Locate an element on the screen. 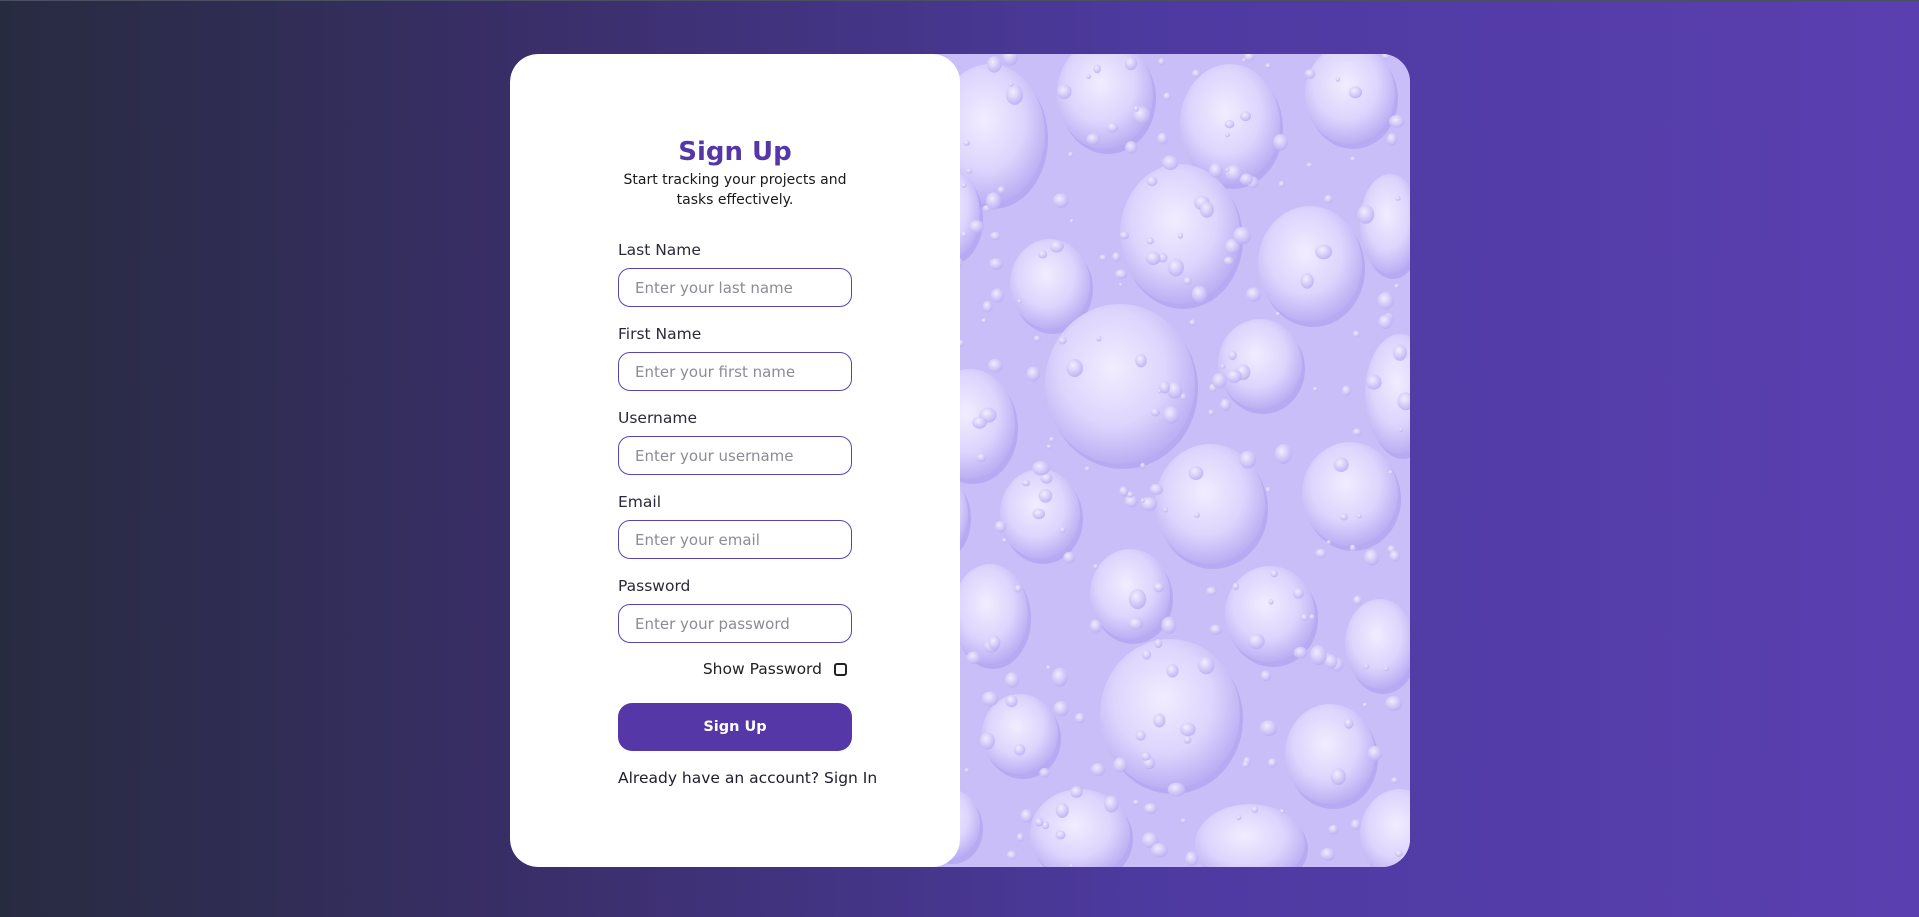 The height and width of the screenshot is (917, 1919). signin-prompt-row: Already have an account? Sign In is located at coordinates (747, 778).